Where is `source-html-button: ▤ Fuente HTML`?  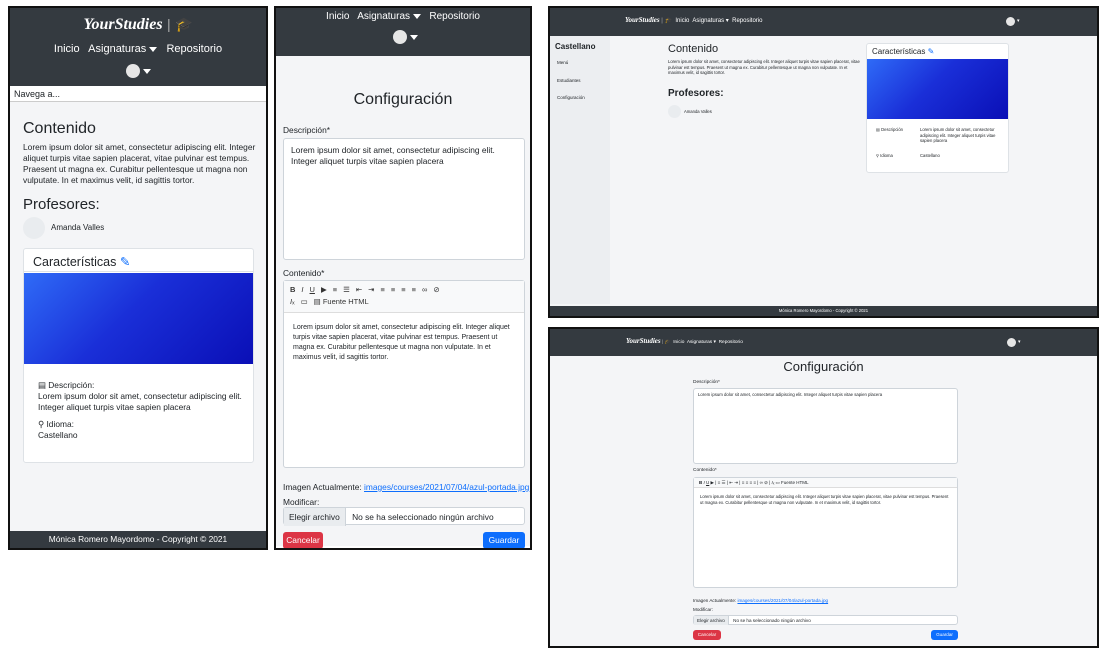 source-html-button: ▤ Fuente HTML is located at coordinates (344, 301).